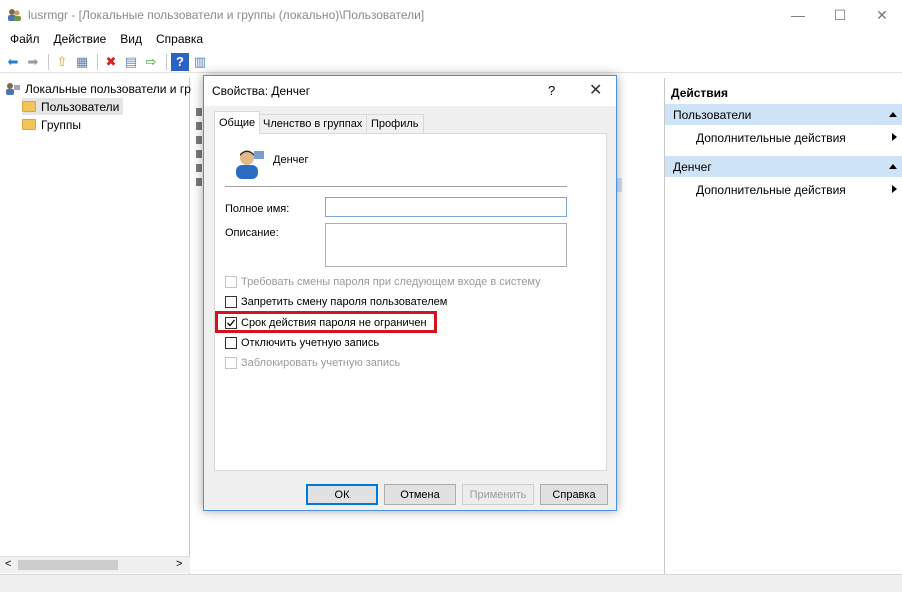  Describe the element at coordinates (551, 90) in the screenshot. I see `dialog-help-button: ?` at that location.